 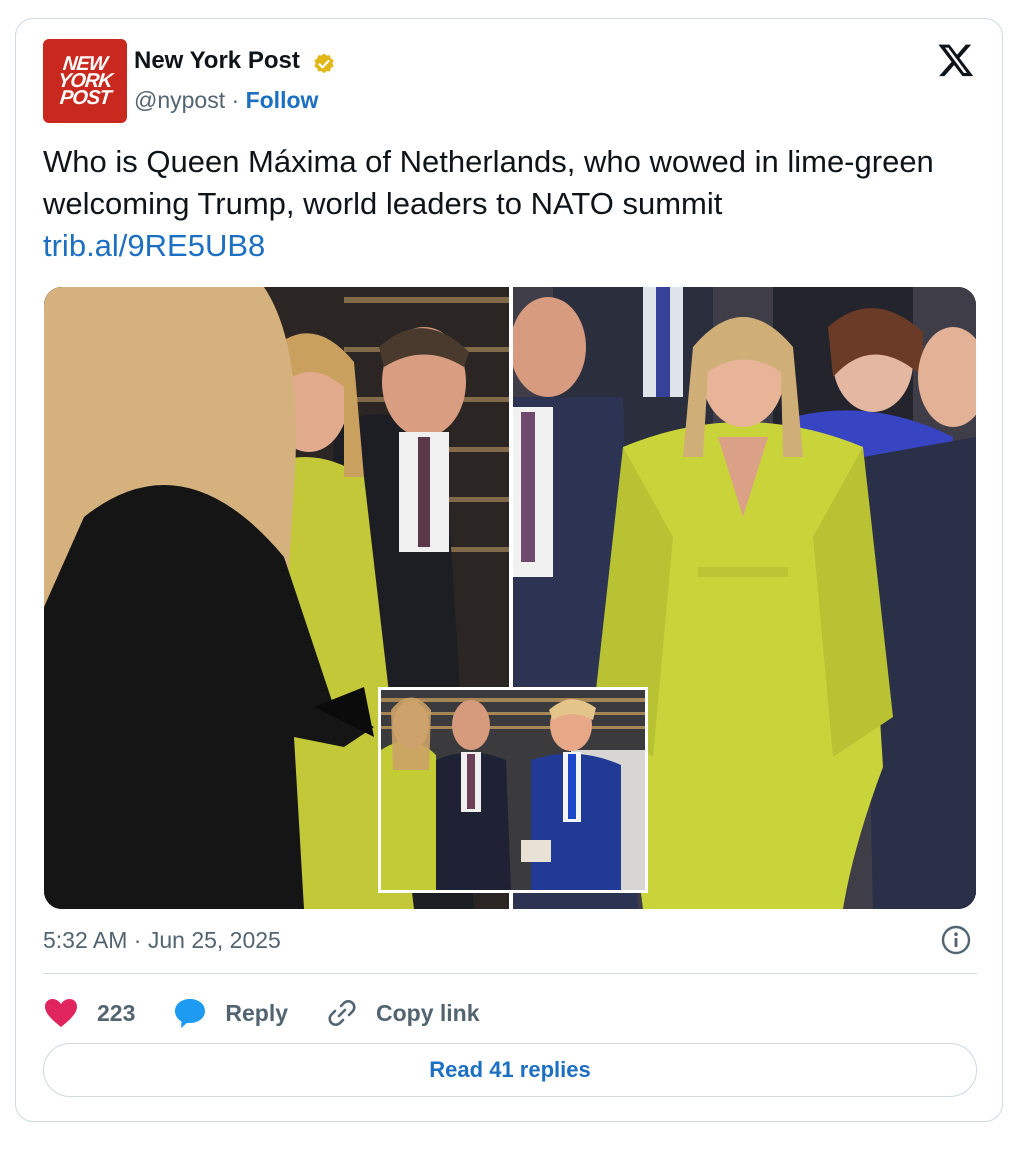 I want to click on copy-link-button: Copy link, so click(x=403, y=1013).